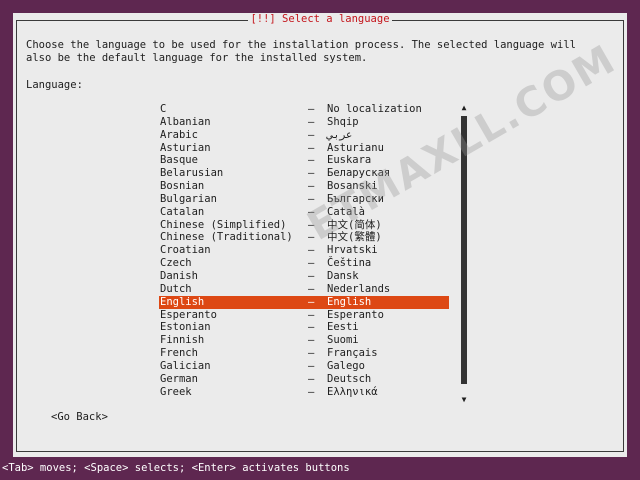  What do you see at coordinates (223, 224) in the screenshot?
I see `language-name: Chinese (Simplified)` at bounding box center [223, 224].